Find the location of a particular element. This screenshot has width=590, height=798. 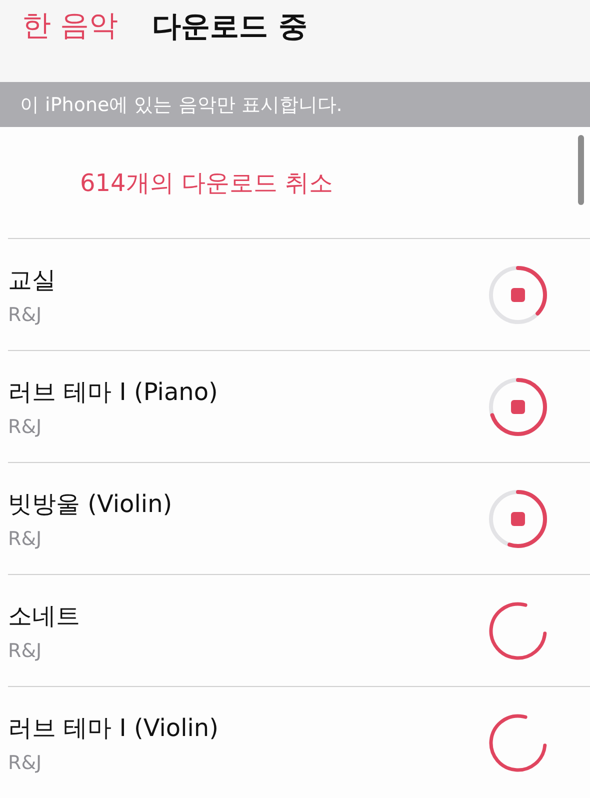

info-banner: 이 iPhone에 있는 음악만 표시합니다. is located at coordinates (295, 104).